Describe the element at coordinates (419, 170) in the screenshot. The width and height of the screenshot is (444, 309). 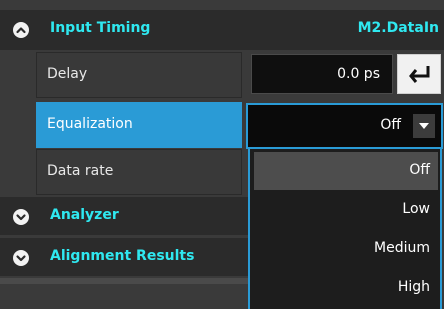
I see `option-label: Off` at that location.